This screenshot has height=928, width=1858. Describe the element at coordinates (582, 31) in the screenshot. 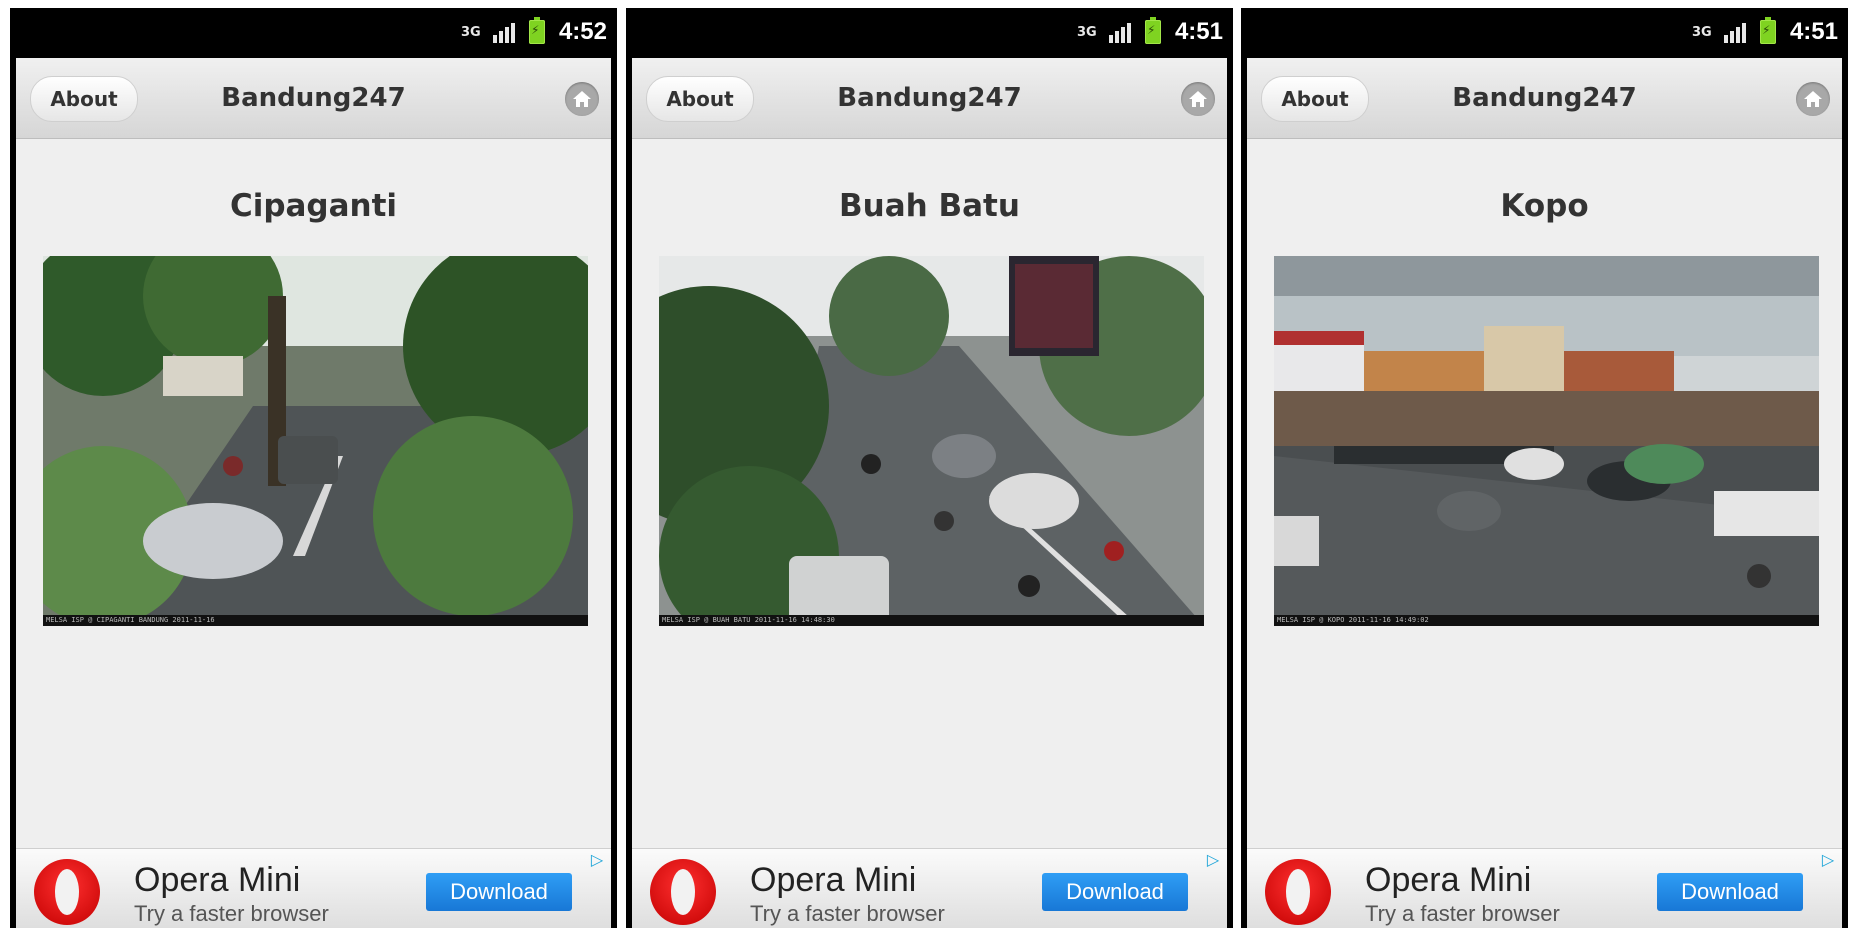

I see `clock: 4:52` at that location.